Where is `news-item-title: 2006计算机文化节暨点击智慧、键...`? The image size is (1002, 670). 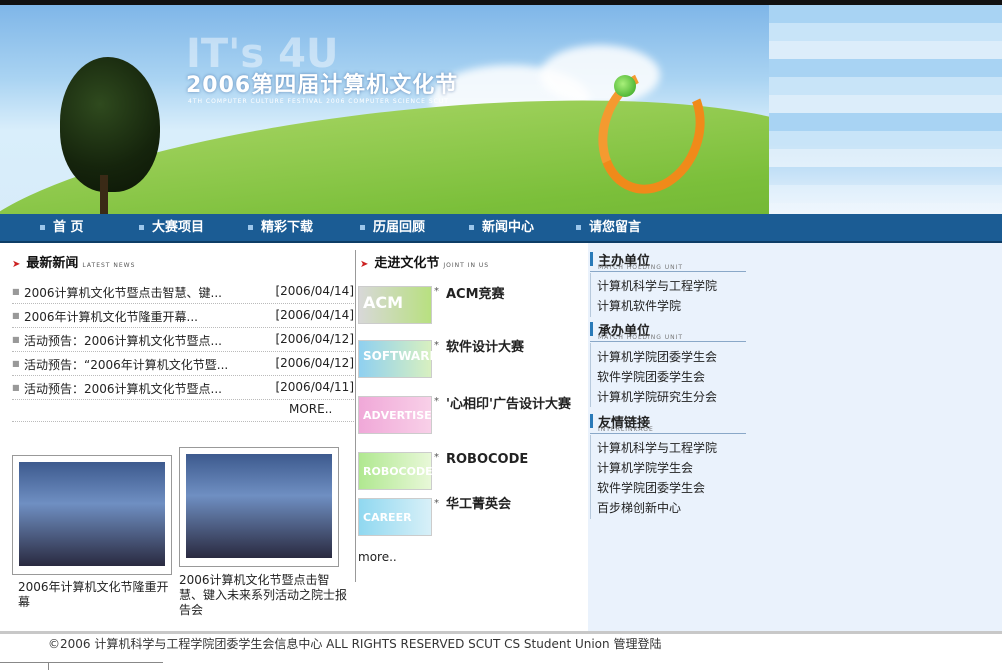
news-item-title: 2006计算机文化节暨点击智慧、键... is located at coordinates (123, 292).